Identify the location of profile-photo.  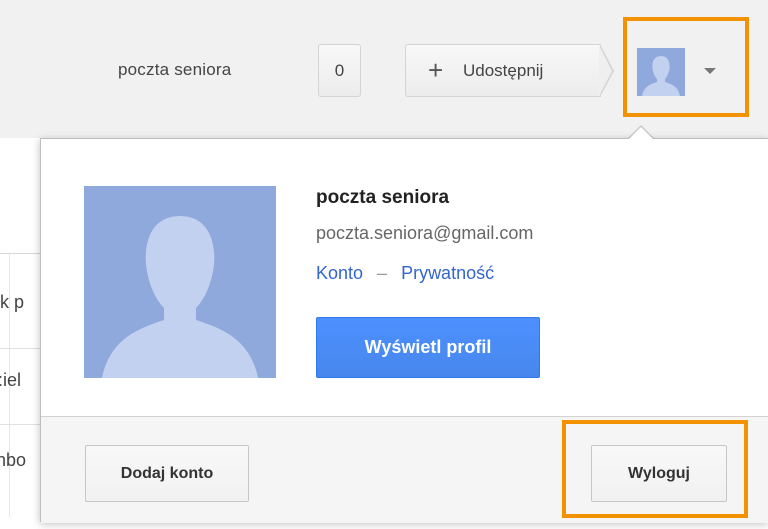
(180, 282).